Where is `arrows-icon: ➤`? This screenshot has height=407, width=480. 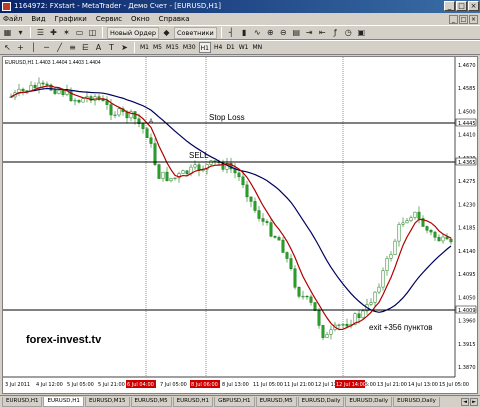
arrows-icon: ➤ is located at coordinates (124, 47).